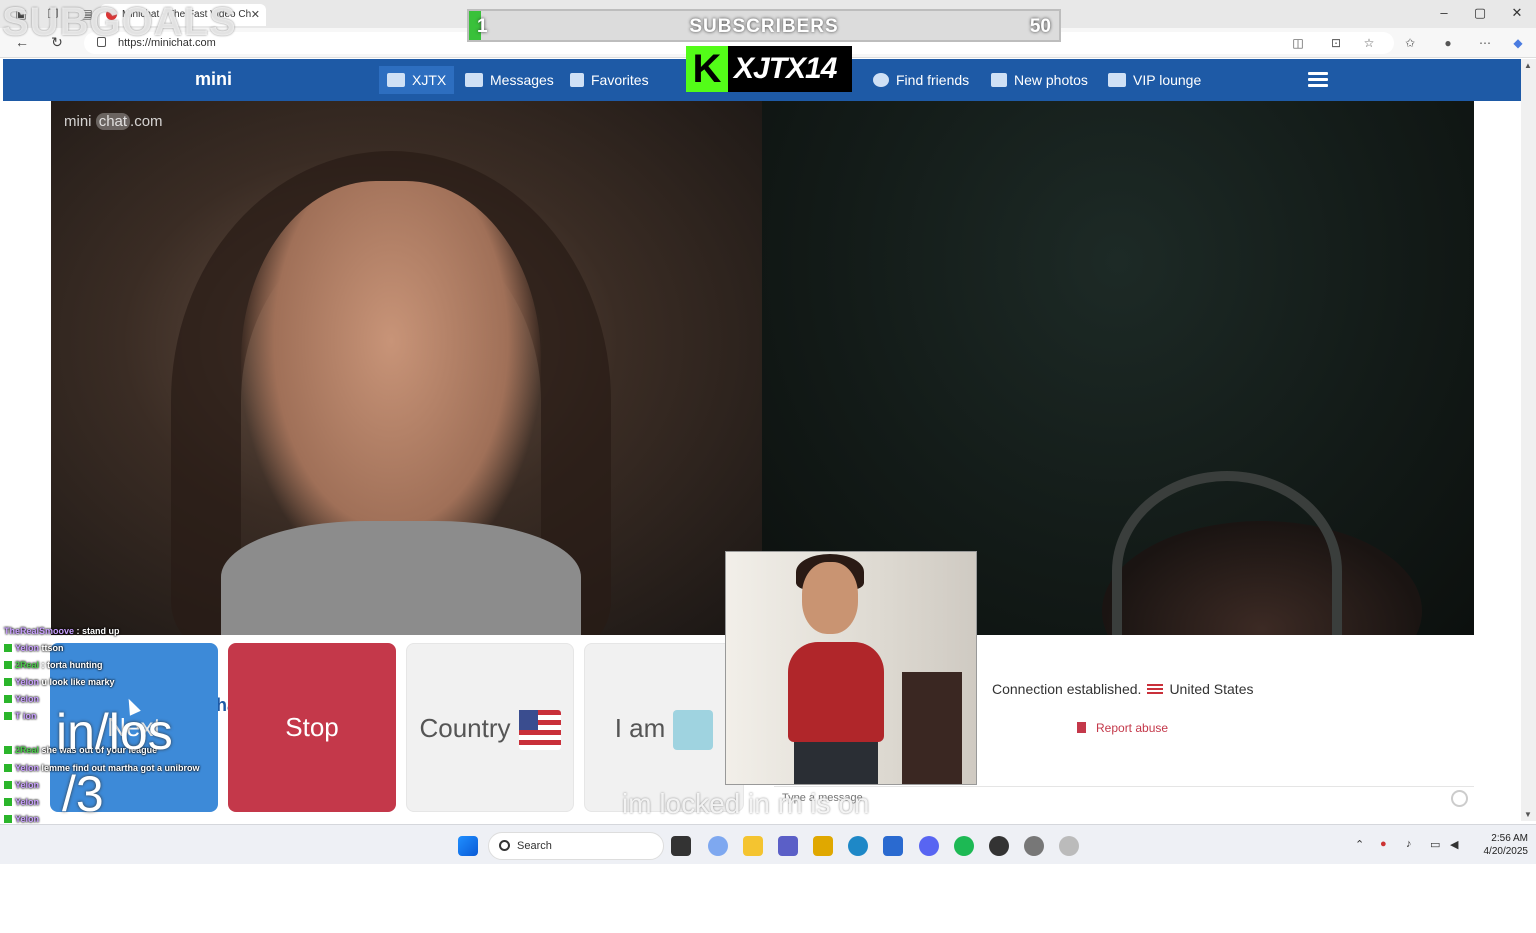 The height and width of the screenshot is (933, 1536). What do you see at coordinates (1480, 13) in the screenshot?
I see `maximize-icon: ▢` at bounding box center [1480, 13].